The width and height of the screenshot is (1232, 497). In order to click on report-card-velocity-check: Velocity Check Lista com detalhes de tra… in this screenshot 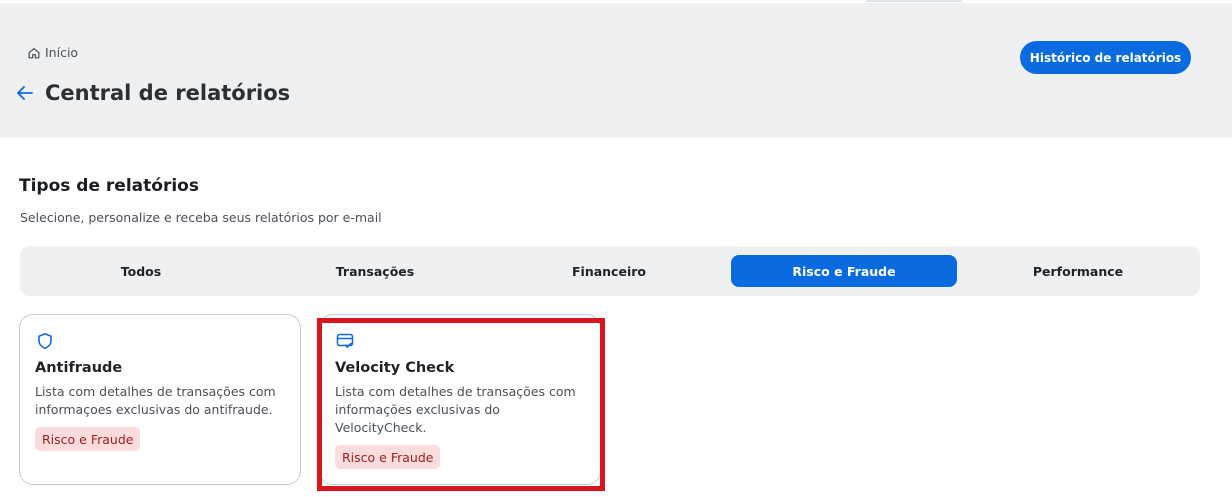, I will do `click(460, 399)`.